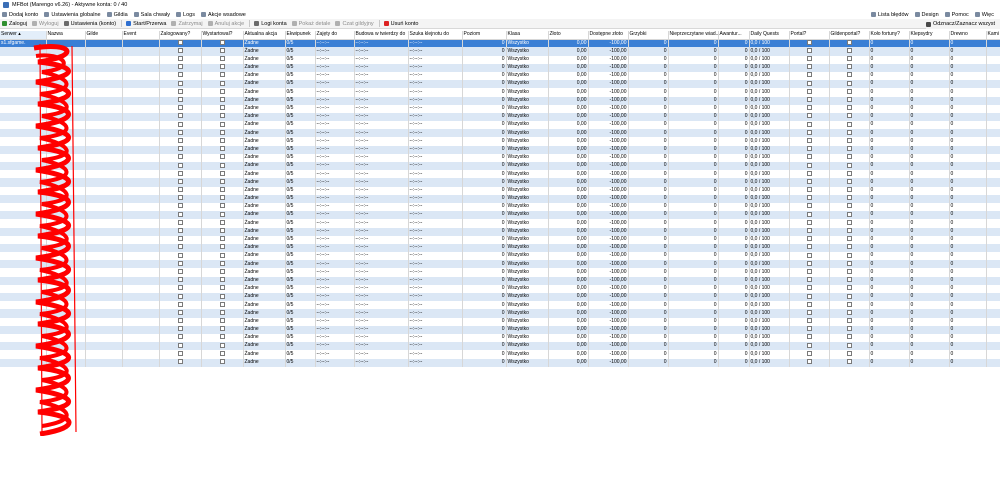 The image size is (1000, 491). Describe the element at coordinates (354, 24) in the screenshot. I see `toolbar-button-czat-gildyjny: Czat gildyjny` at that location.